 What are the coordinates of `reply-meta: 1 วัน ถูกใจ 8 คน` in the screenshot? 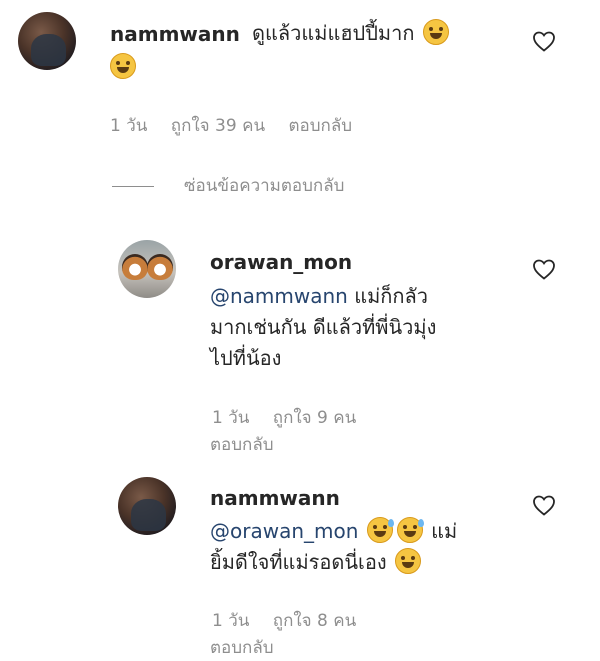 It's located at (293, 620).